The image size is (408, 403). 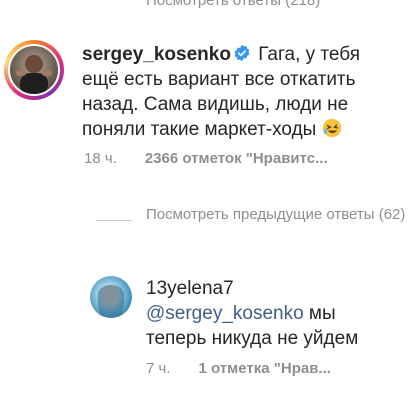 I want to click on verified-badge-icon, so click(x=242, y=53).